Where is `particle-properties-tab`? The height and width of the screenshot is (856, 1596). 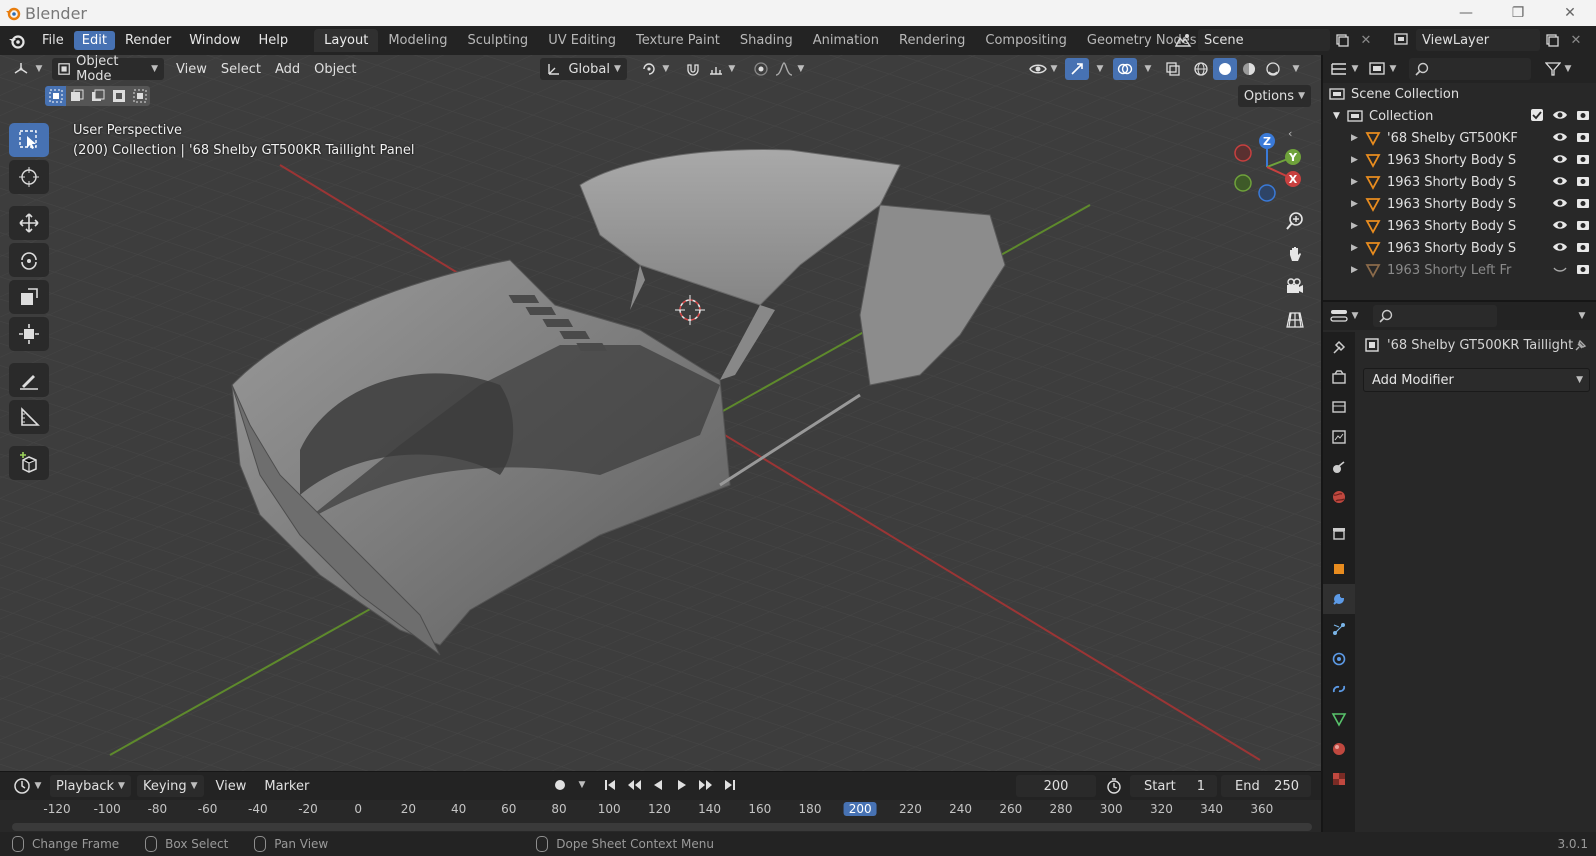
particle-properties-tab is located at coordinates (1339, 629).